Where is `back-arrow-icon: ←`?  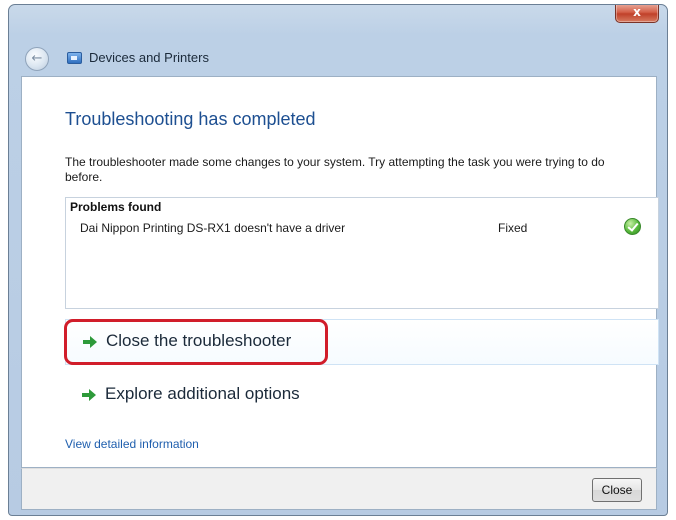 back-arrow-icon: ← is located at coordinates (37, 58).